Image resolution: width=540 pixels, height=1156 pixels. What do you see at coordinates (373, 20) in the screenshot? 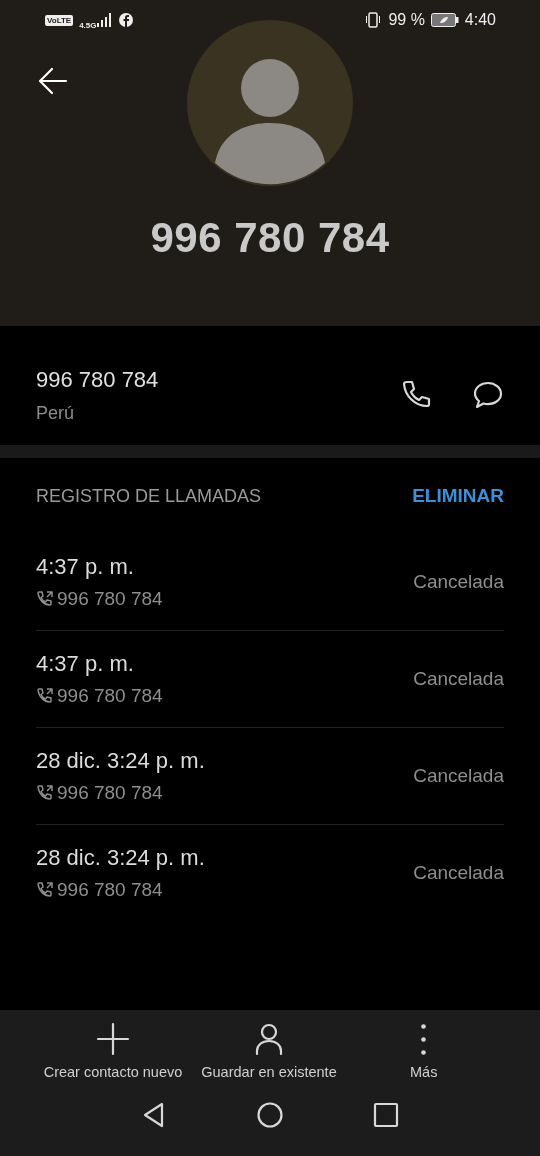
I see `vibrate-icon` at bounding box center [373, 20].